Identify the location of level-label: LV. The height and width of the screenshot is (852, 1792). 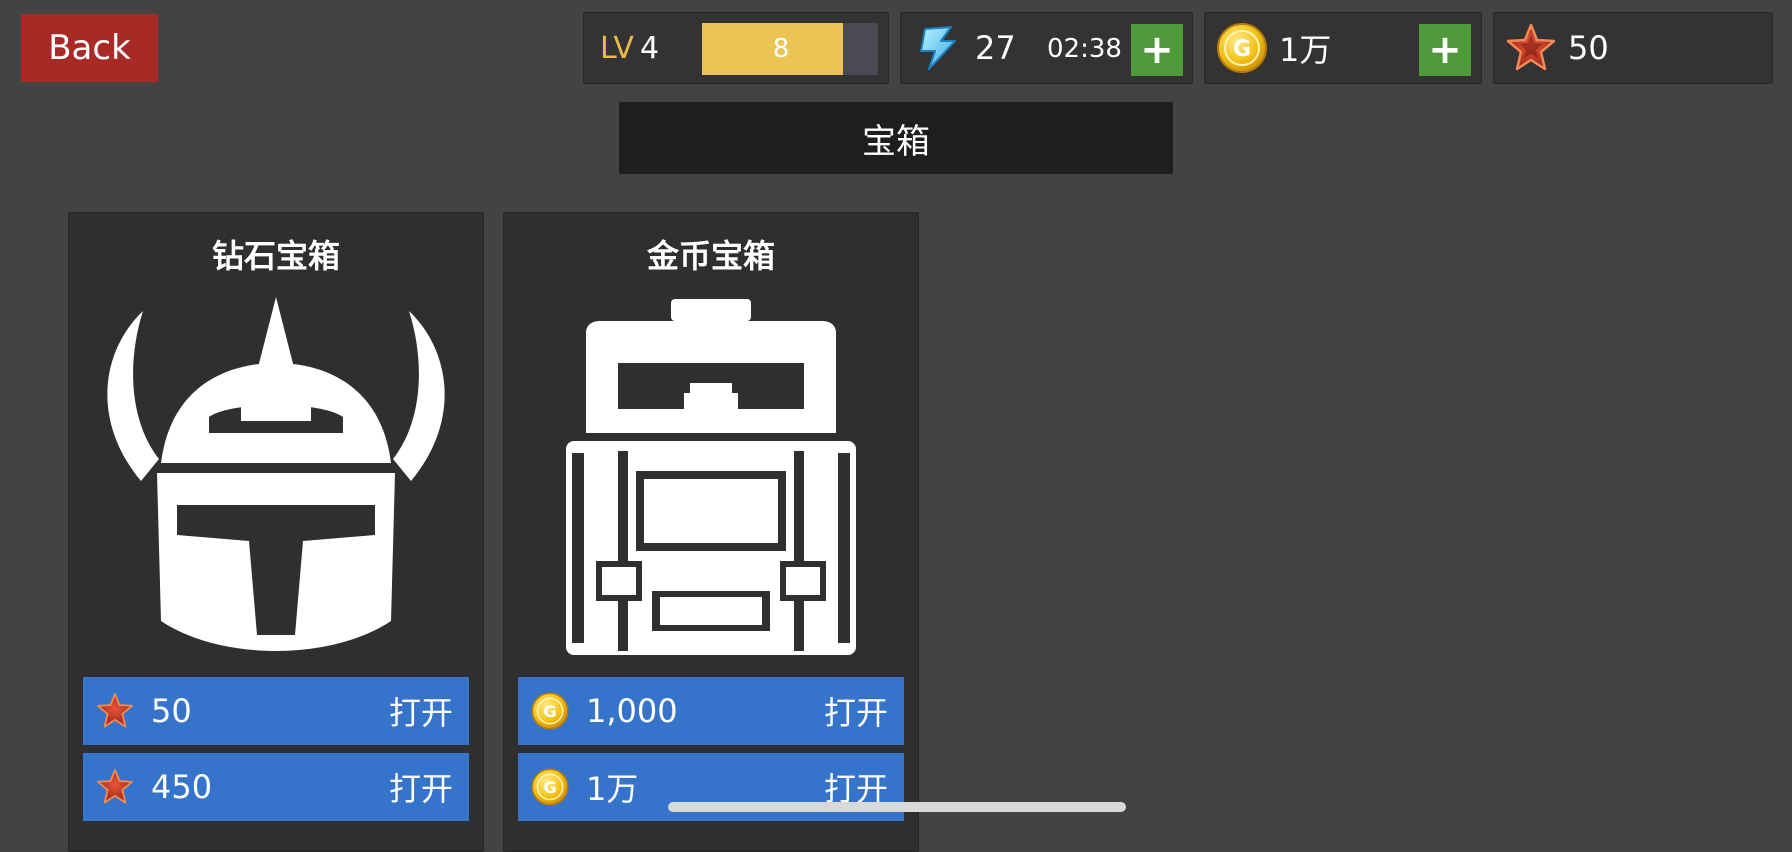
(617, 48).